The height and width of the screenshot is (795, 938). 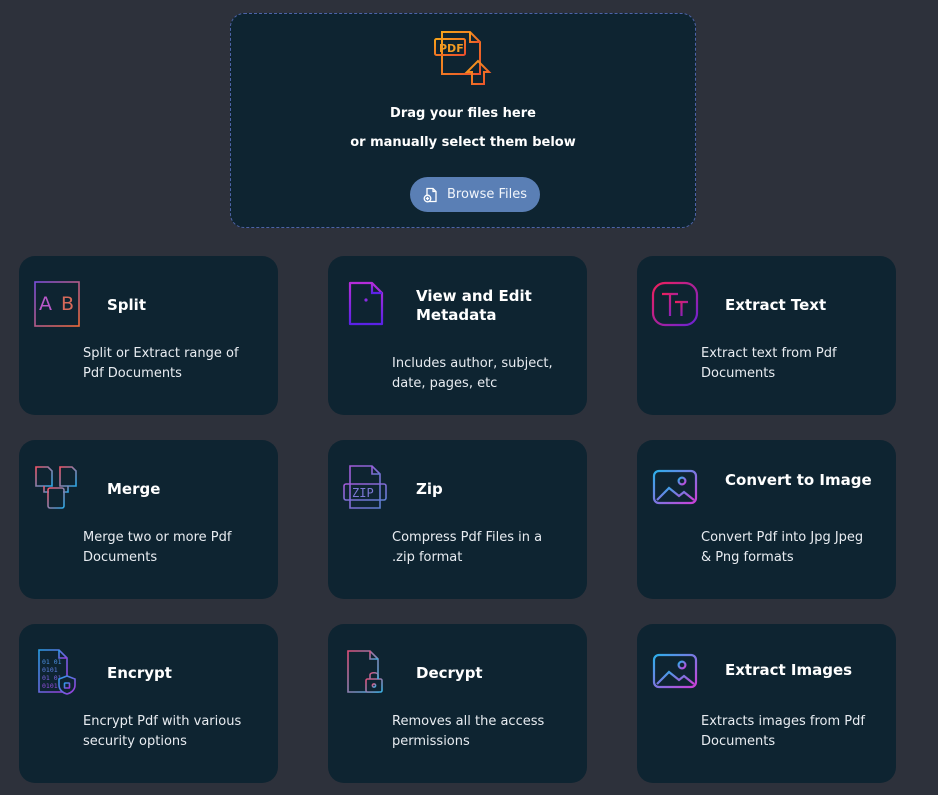 I want to click on document-lock-icon, so click(x=365, y=671).